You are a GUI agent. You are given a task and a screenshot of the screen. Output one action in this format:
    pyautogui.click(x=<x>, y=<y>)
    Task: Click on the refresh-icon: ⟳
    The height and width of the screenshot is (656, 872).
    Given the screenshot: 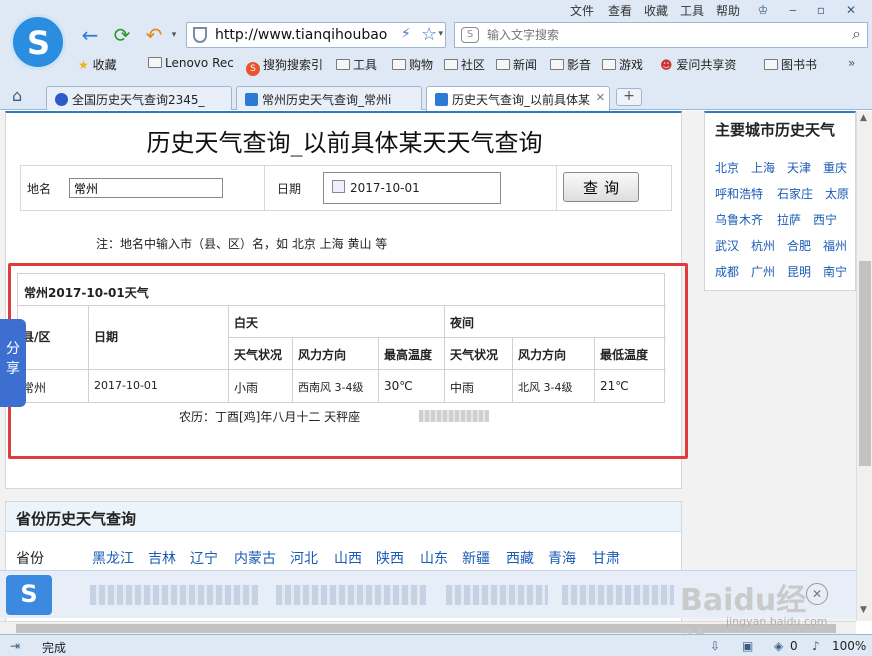 What is the action you would take?
    pyautogui.click(x=122, y=36)
    